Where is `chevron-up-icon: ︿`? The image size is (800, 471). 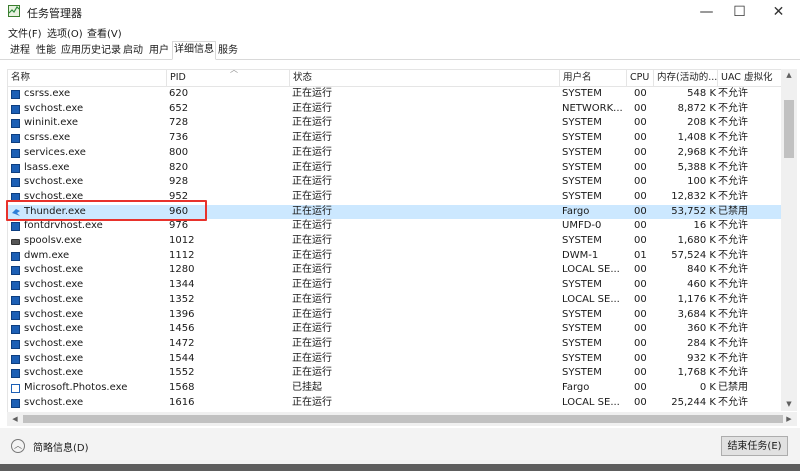 chevron-up-icon: ︿ is located at coordinates (18, 446).